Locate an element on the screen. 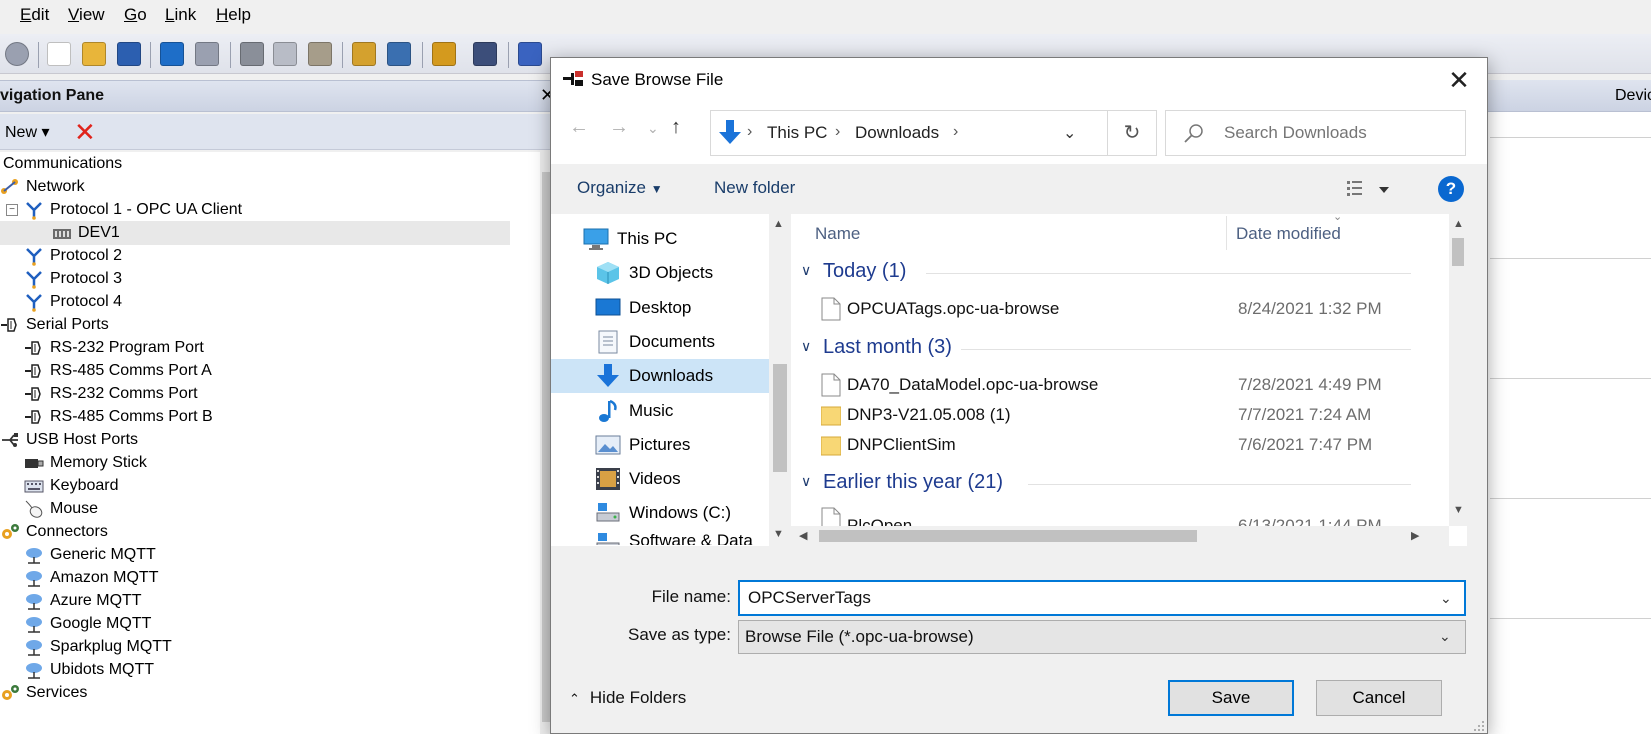 The height and width of the screenshot is (734, 1651). folder-row: DNP3-V21.05.008 (1) 7/7/2021 7:24 AM is located at coordinates (1111, 415).